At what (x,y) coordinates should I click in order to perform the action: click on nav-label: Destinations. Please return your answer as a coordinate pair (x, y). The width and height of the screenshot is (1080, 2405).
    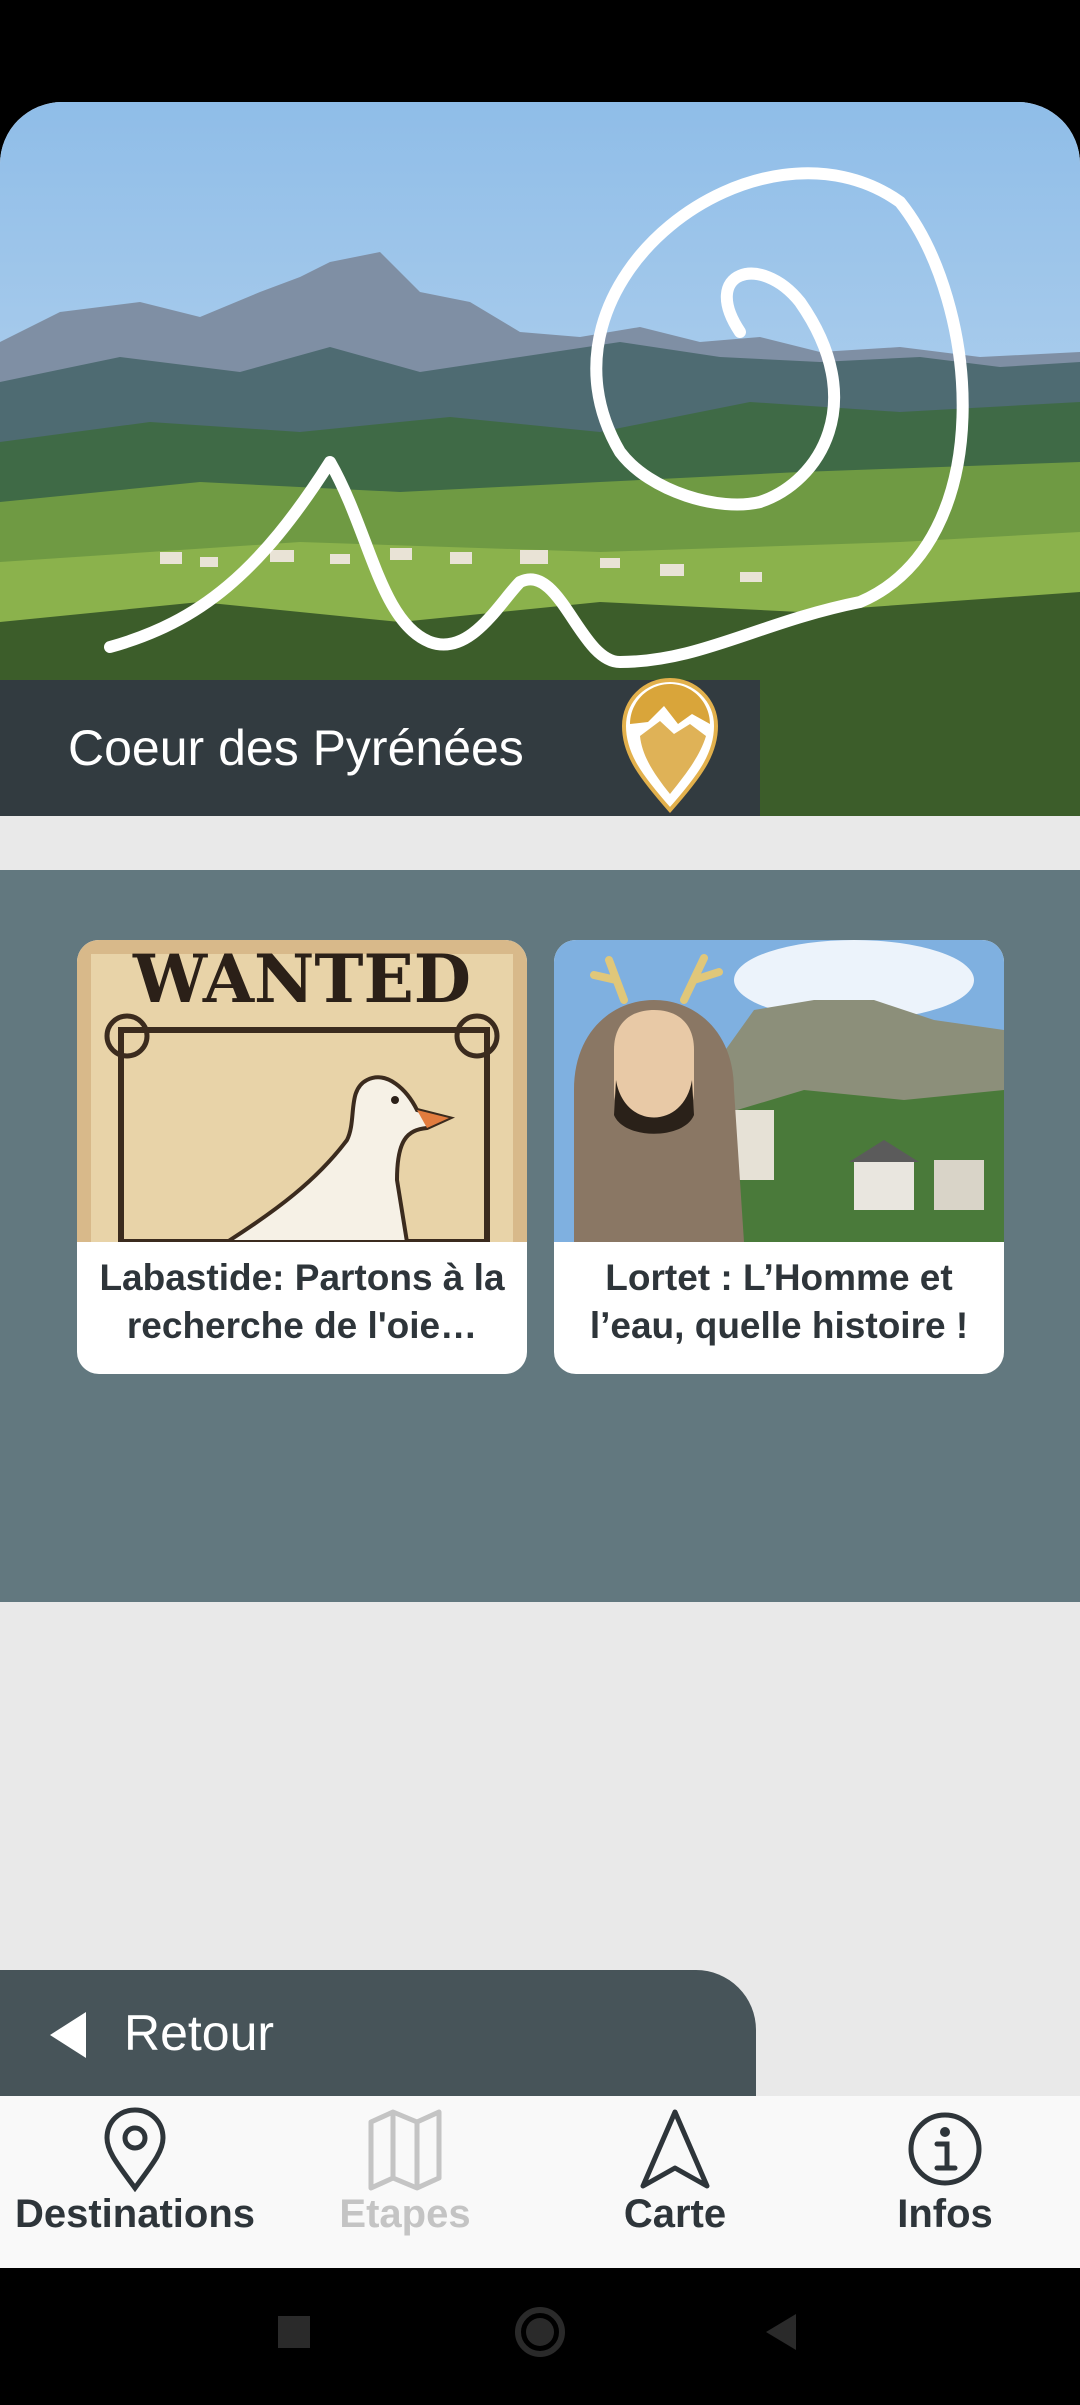
    Looking at the image, I should click on (135, 2214).